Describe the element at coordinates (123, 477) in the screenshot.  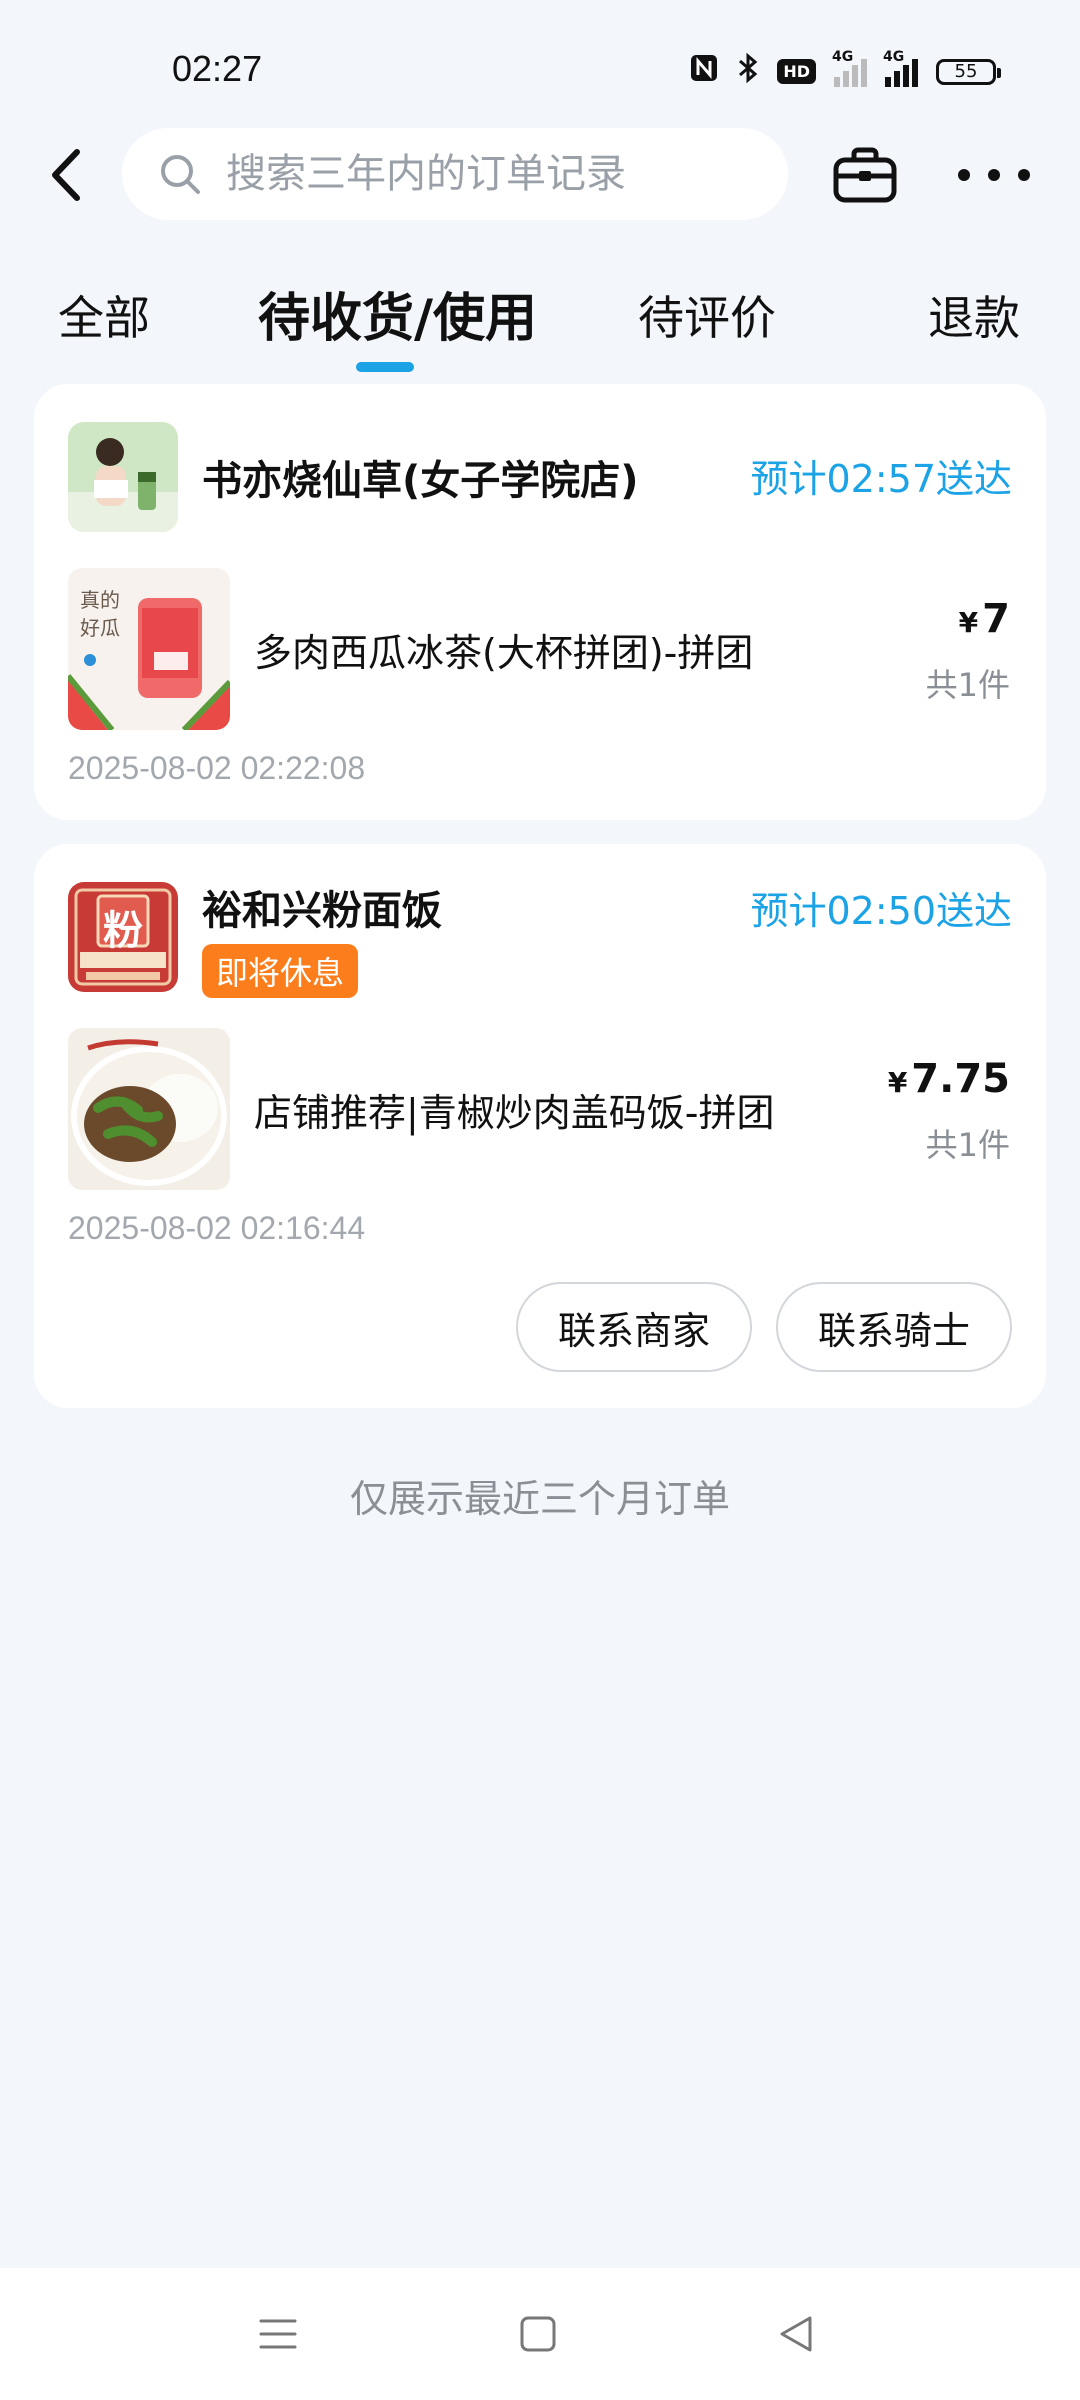
I see `shop-logo` at that location.